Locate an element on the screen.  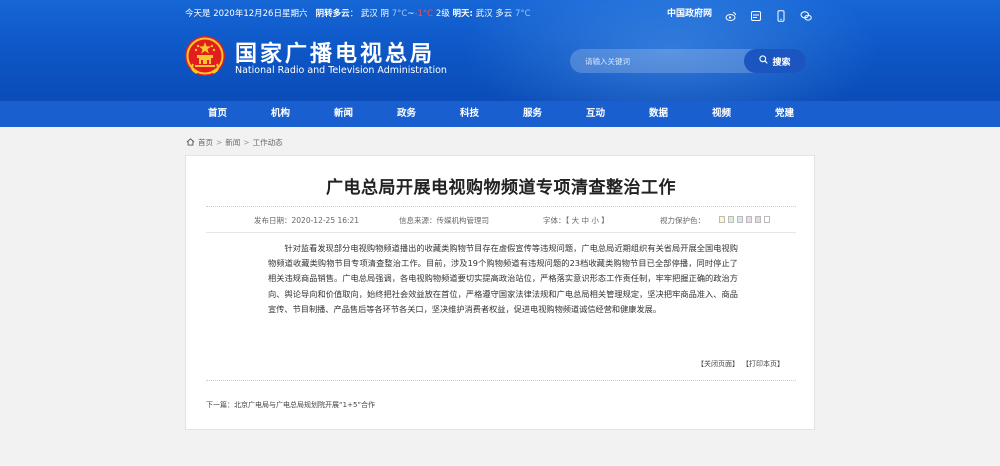
top-links: 中国政府网 is located at coordinates (739, 14).